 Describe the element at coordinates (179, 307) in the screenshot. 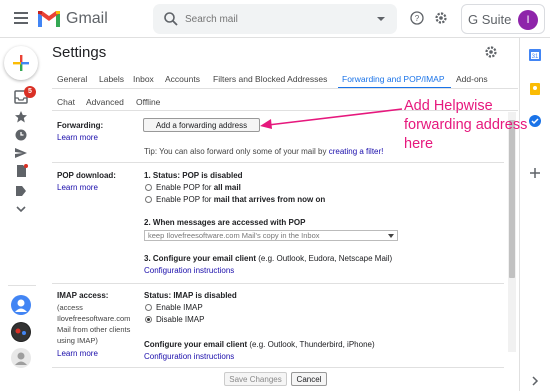

I see `imap-enable-option: Enable IMAP` at that location.